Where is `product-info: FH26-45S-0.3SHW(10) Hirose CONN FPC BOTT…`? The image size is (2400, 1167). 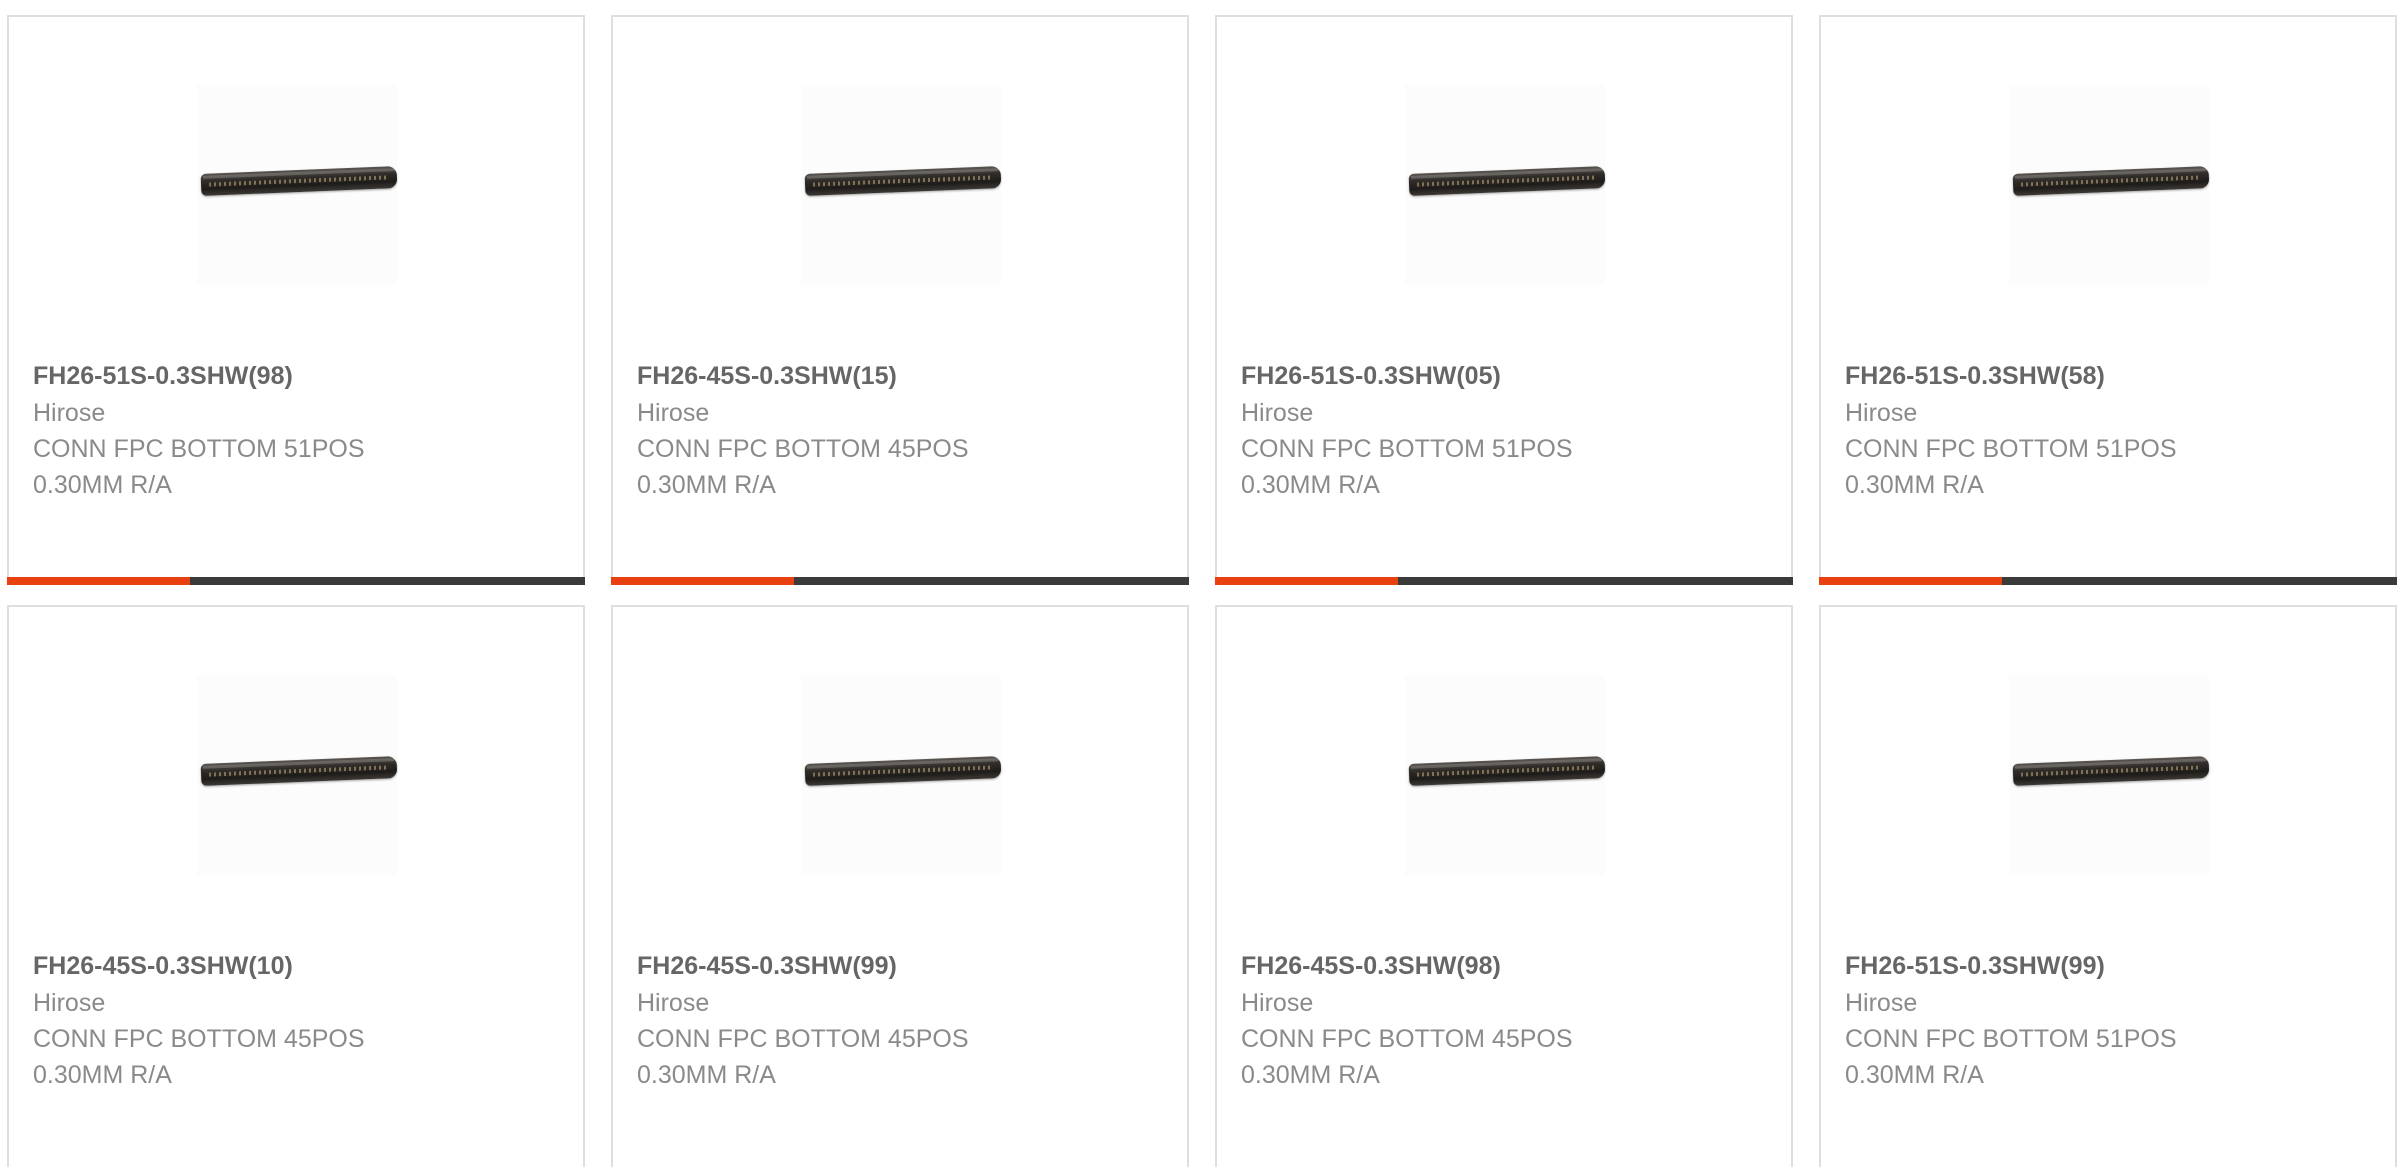
product-info: FH26-45S-0.3SHW(10) Hirose CONN FPC BOTT… is located at coordinates (303, 1020).